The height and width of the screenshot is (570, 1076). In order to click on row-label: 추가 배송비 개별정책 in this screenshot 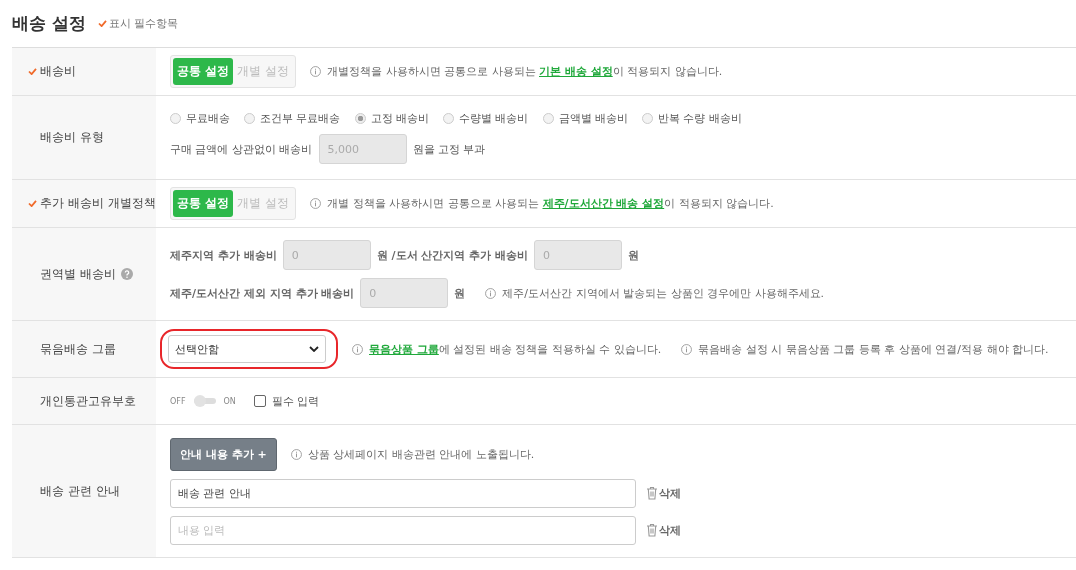, I will do `click(98, 203)`.